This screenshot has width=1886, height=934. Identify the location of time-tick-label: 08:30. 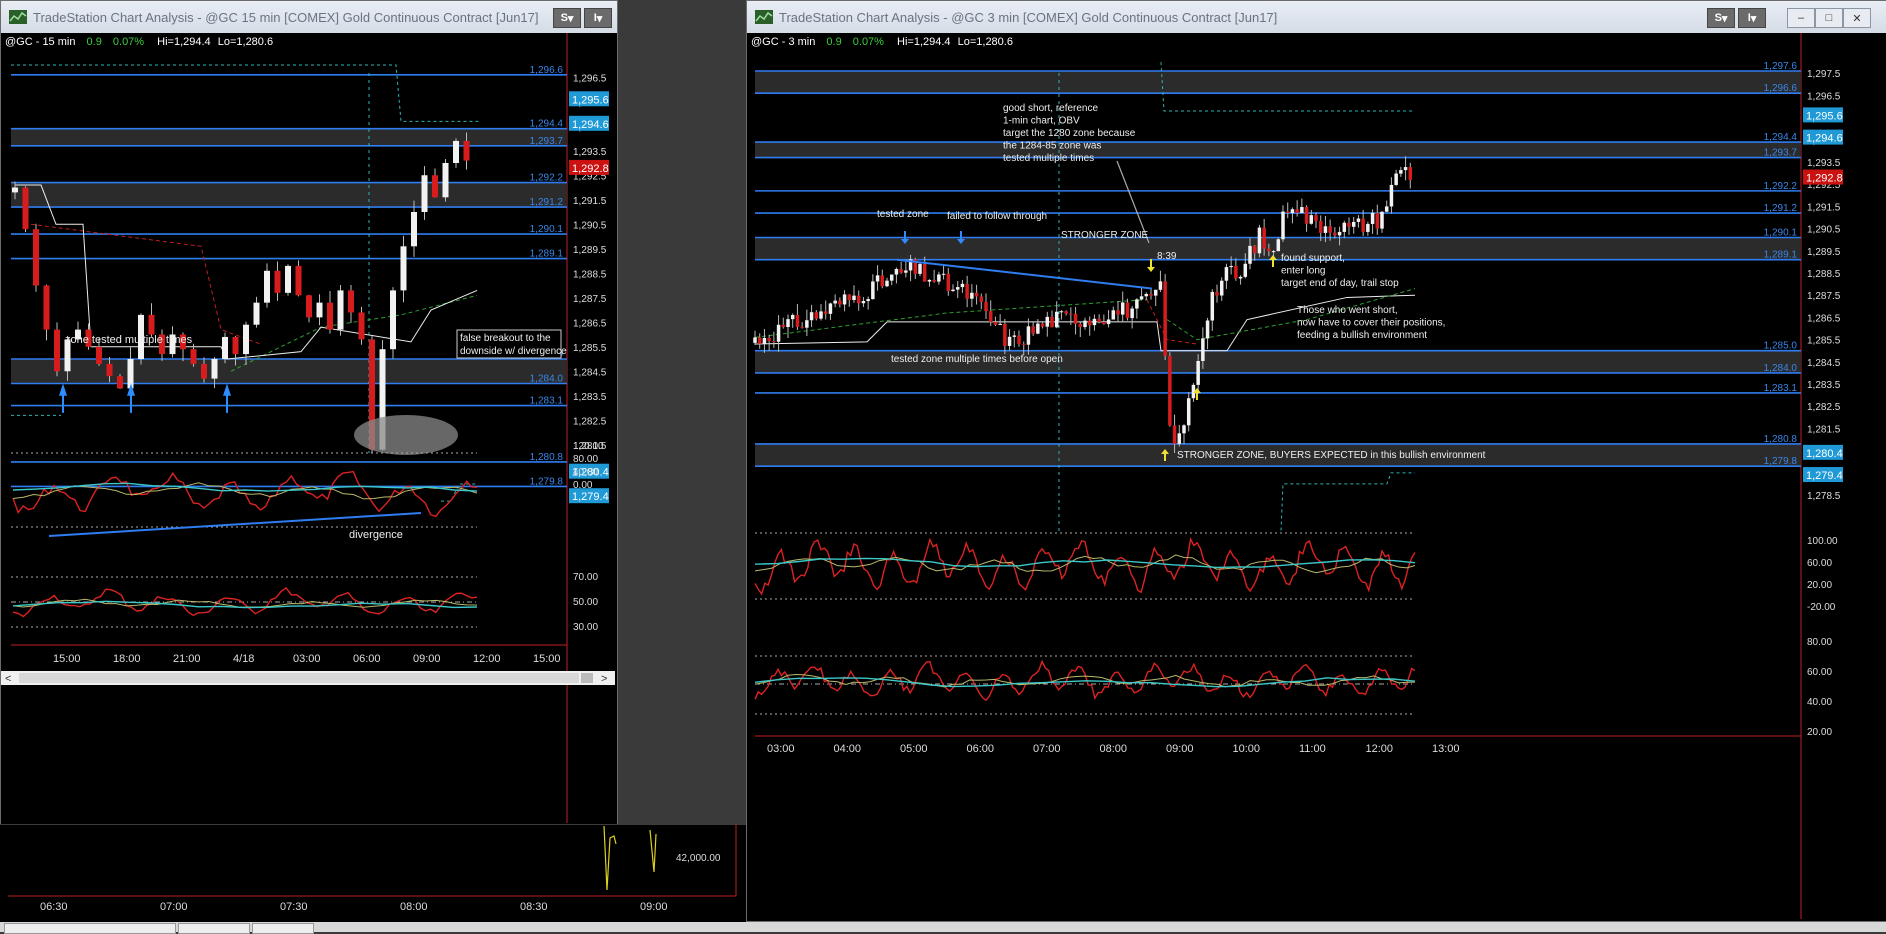
(534, 907).